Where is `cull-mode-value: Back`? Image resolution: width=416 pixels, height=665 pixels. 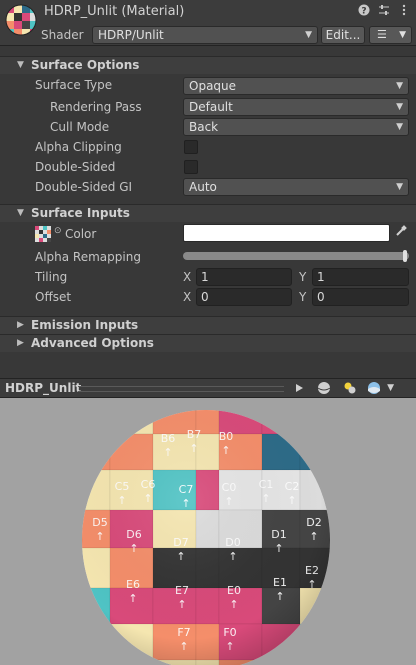 cull-mode-value: Back is located at coordinates (204, 127).